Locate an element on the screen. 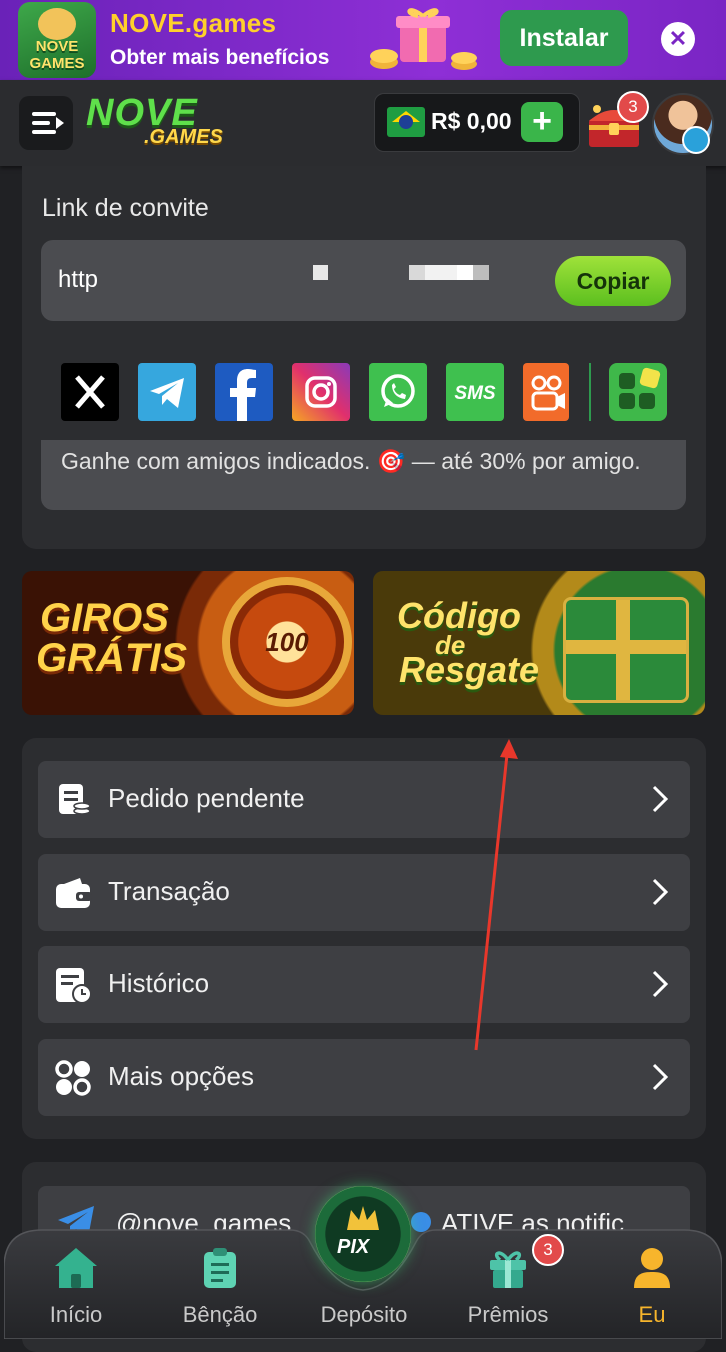  gift-coins-icon is located at coordinates (423, 39).